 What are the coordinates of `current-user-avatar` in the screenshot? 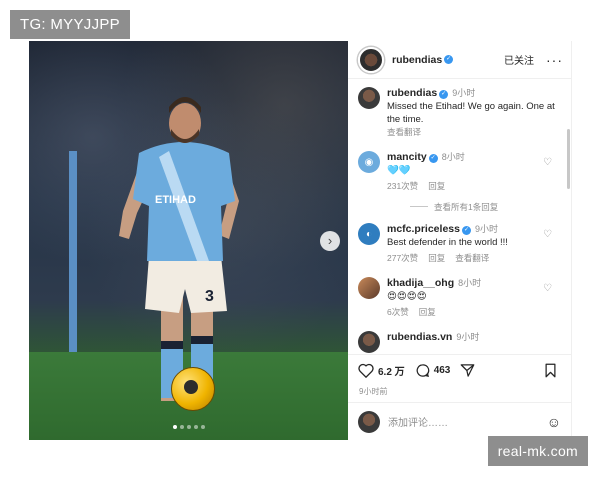 It's located at (369, 421).